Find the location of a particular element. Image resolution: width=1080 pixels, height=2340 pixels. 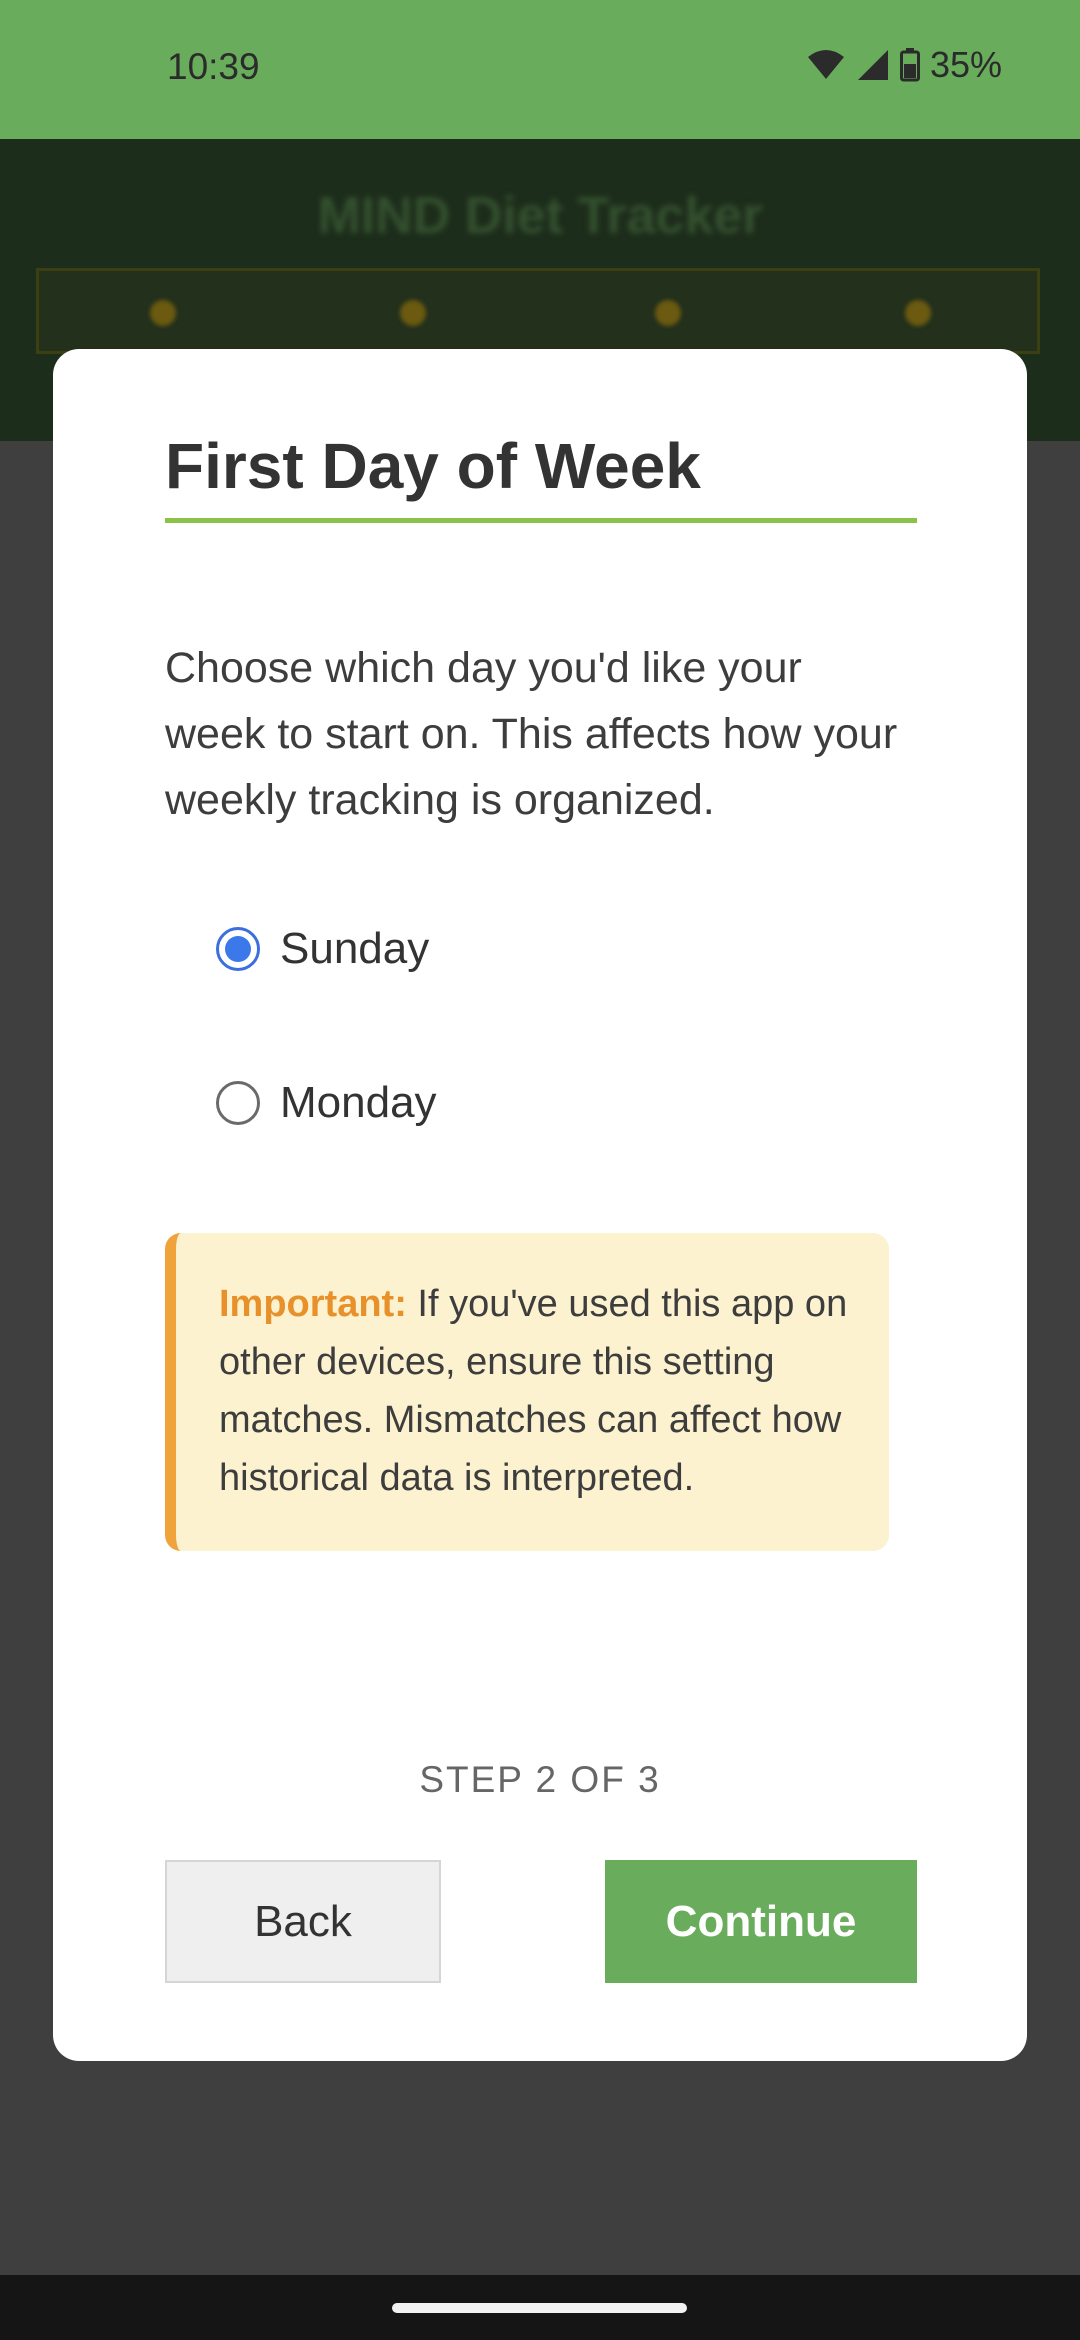

notice-label: Important: is located at coordinates (313, 1304).